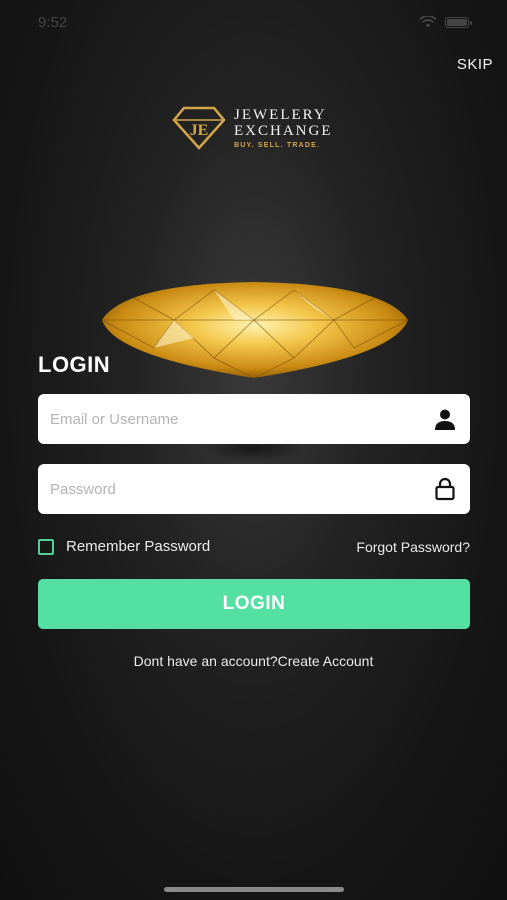 This screenshot has width=507, height=900. Describe the element at coordinates (53, 22) in the screenshot. I see `status-time: 9:52` at that location.